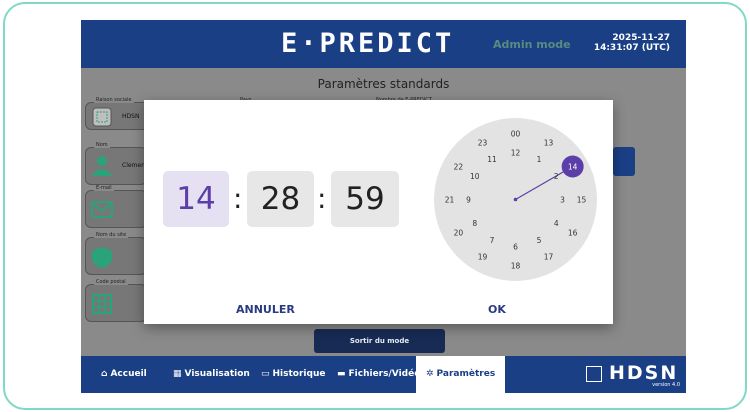  I want to click on time-text: 14:31:07 (UTC), so click(631, 48).